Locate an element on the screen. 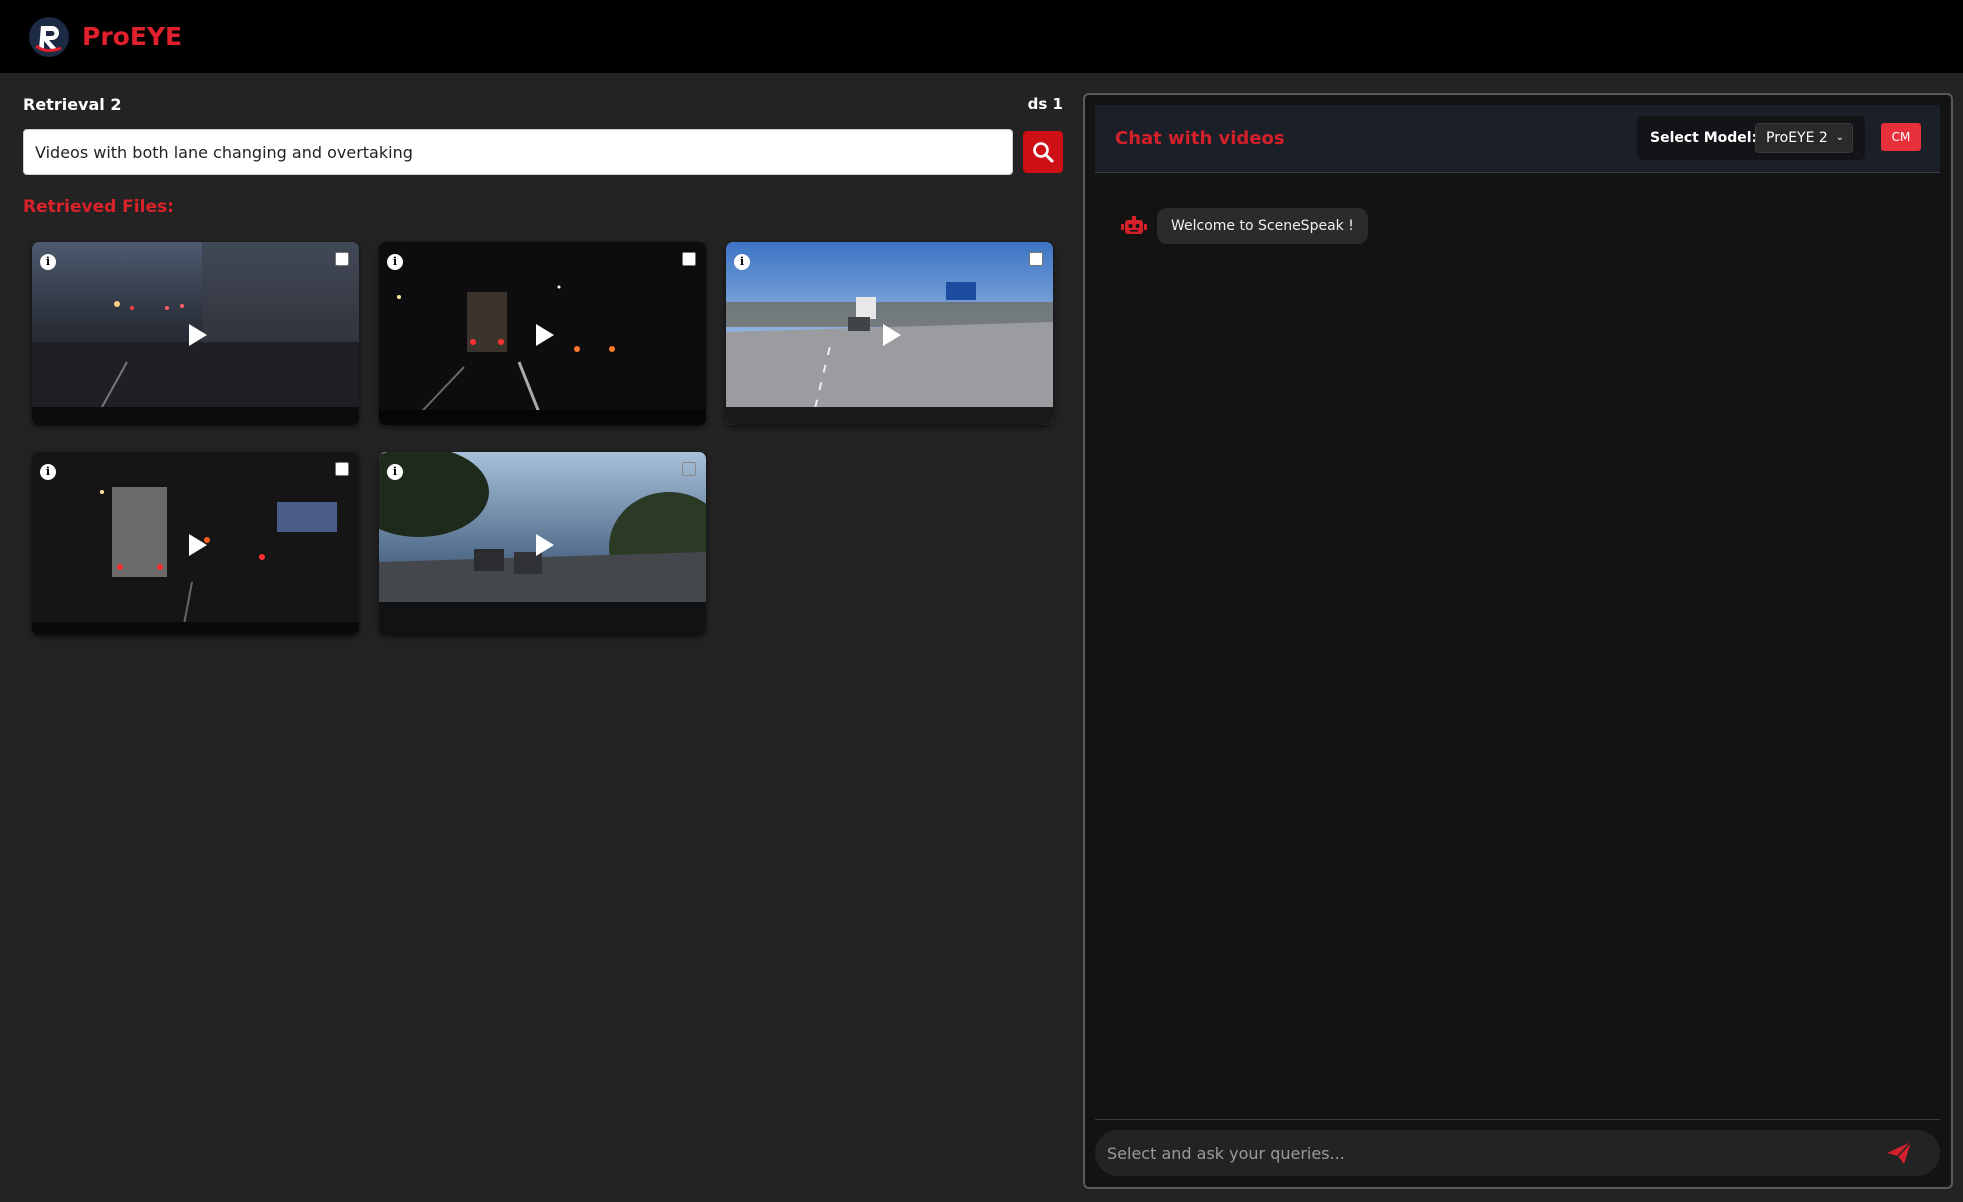 This screenshot has width=1963, height=1202. chat-message: Welcome to SceneSpeak ! is located at coordinates (1244, 226).